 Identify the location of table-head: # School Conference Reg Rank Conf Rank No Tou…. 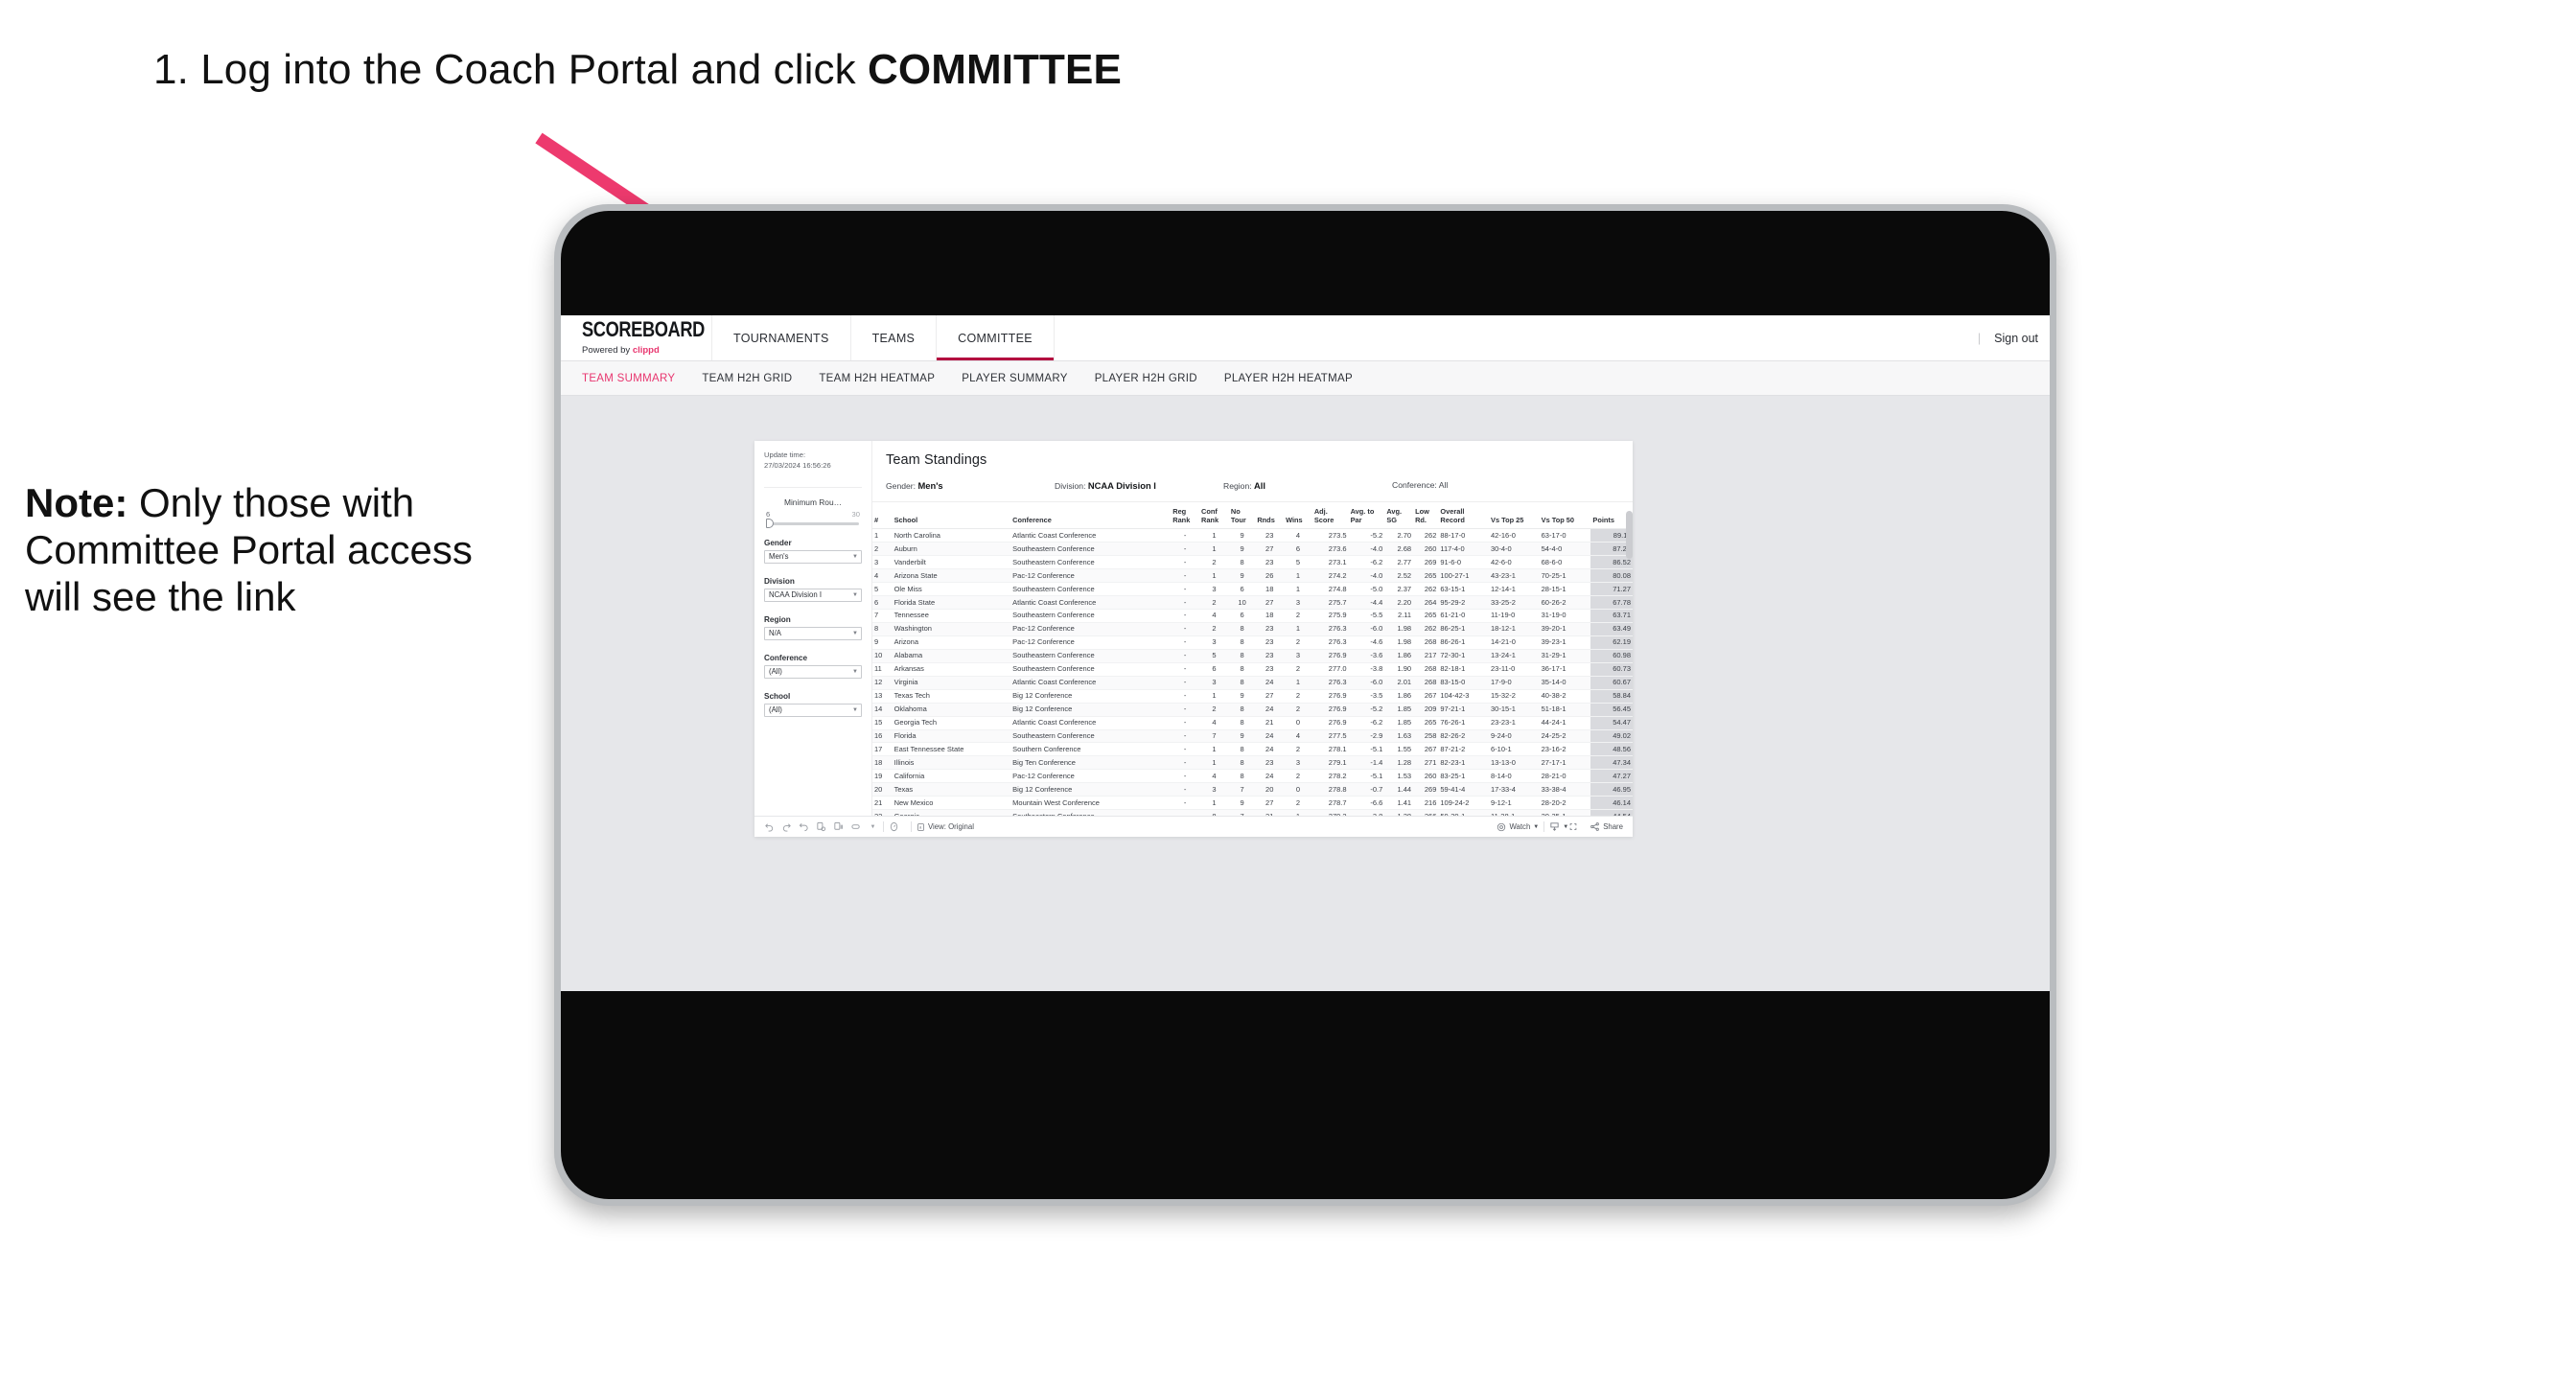
(1252, 516).